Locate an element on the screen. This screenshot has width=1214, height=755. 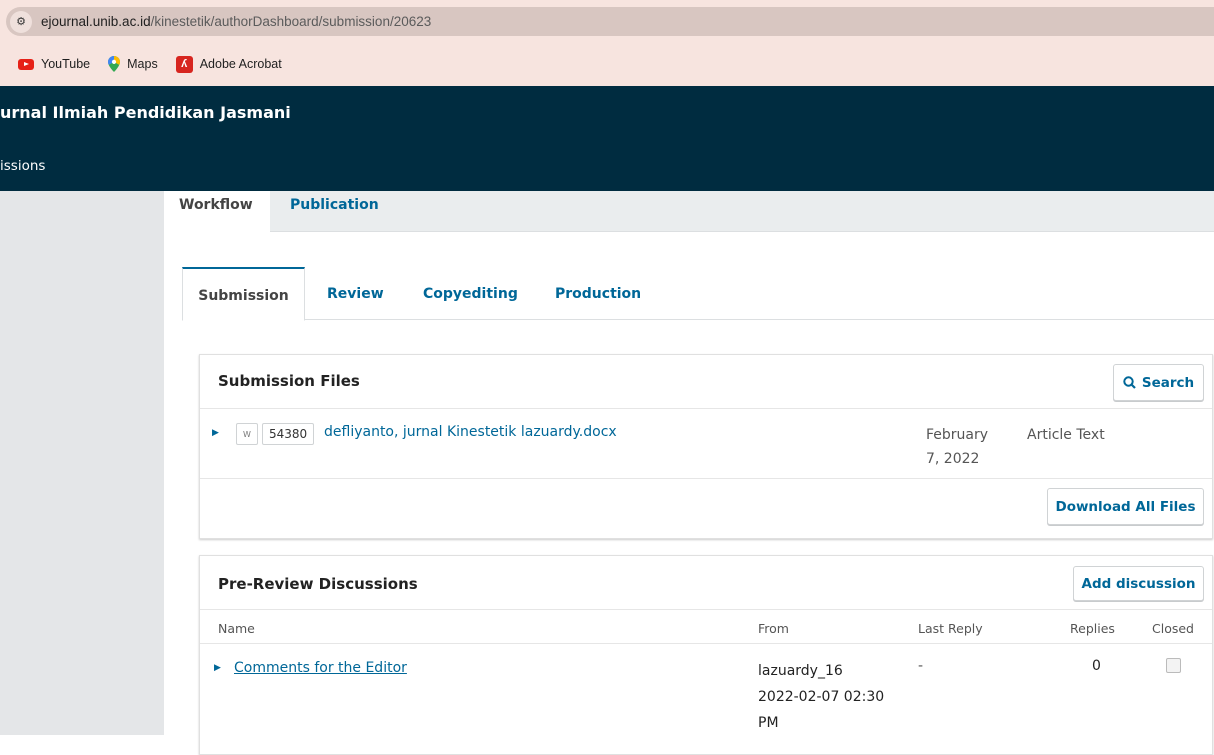
from-time: PM is located at coordinates (768, 723).